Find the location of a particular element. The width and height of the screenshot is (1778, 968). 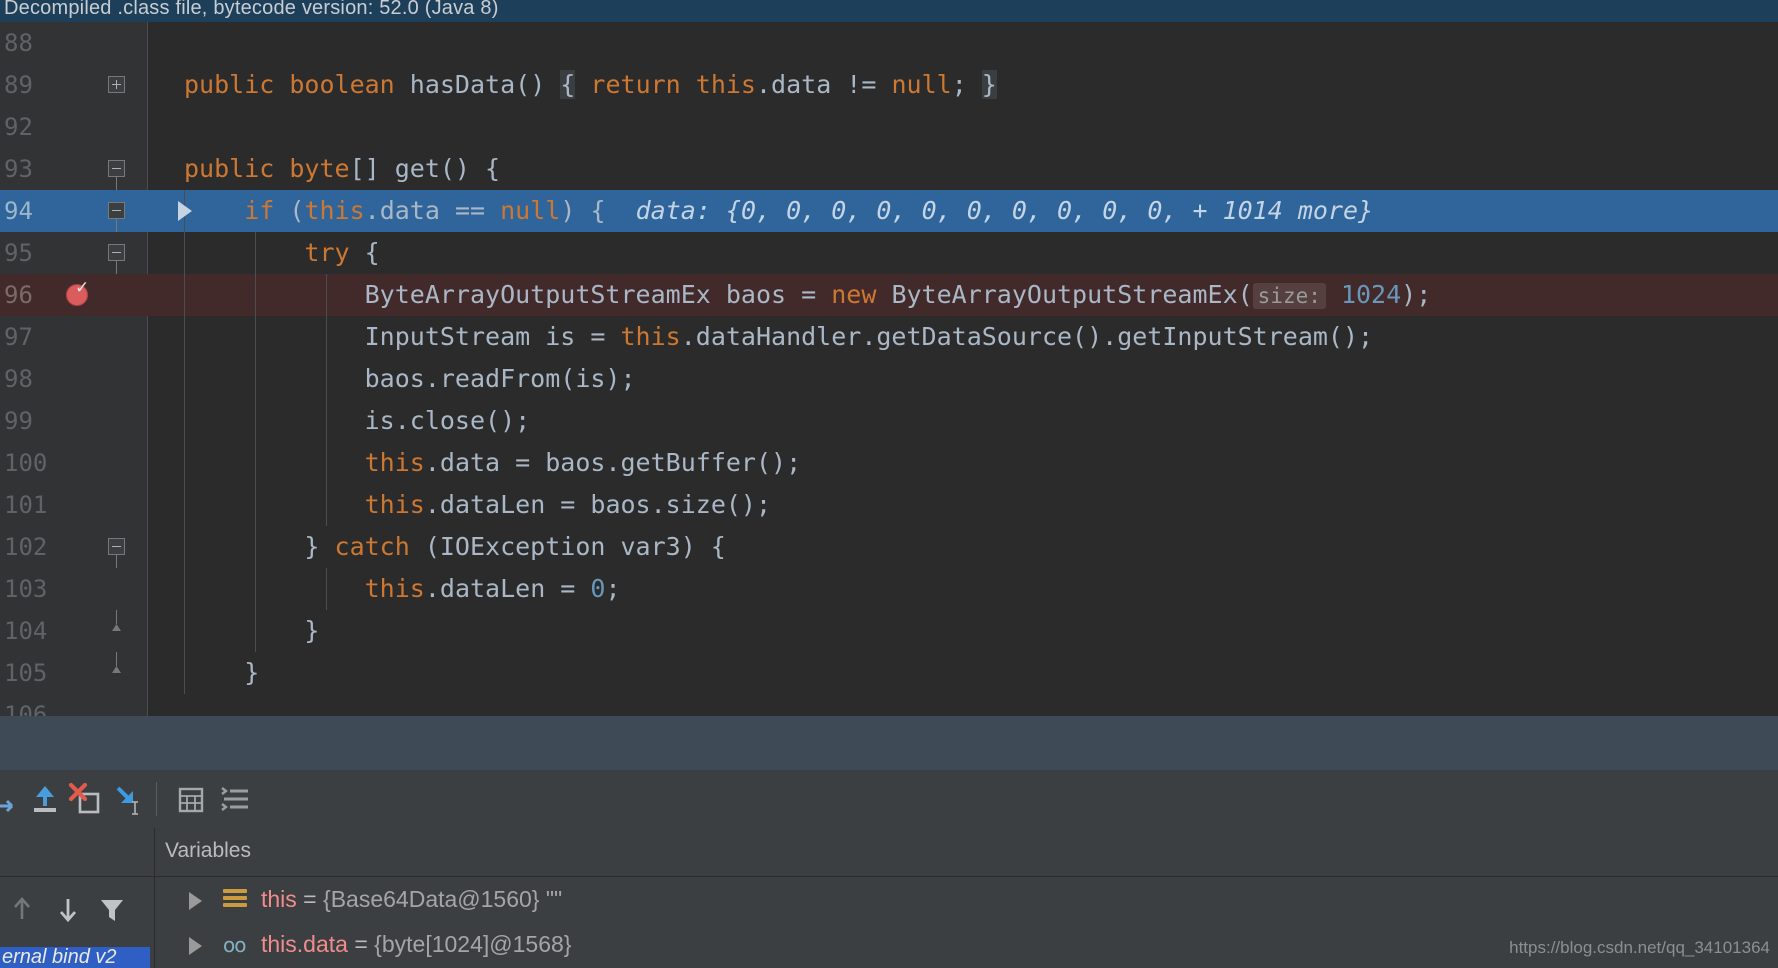

line-number: 106 is located at coordinates (26, 708).